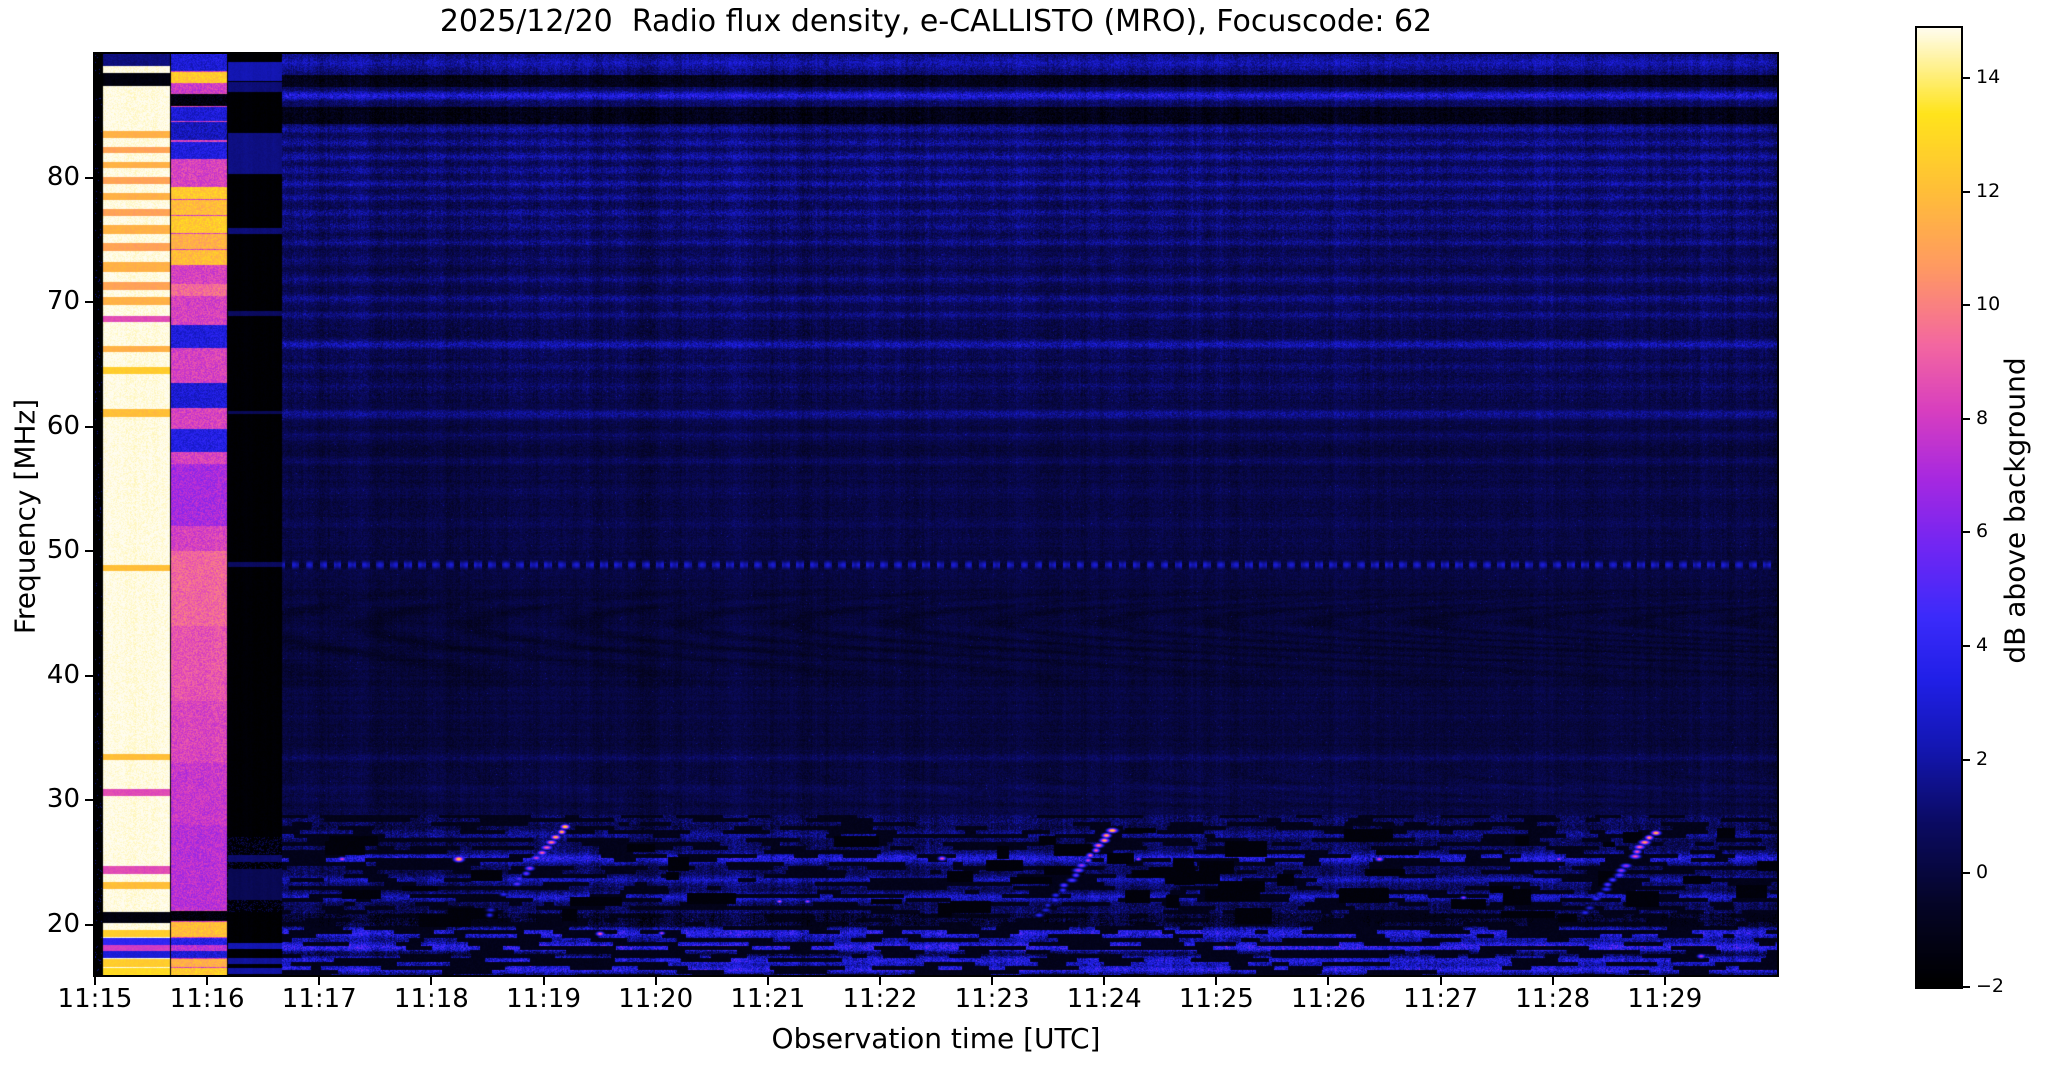 The image size is (2047, 1067). I want to click on x-tick-label: 11:22, so click(880, 999).